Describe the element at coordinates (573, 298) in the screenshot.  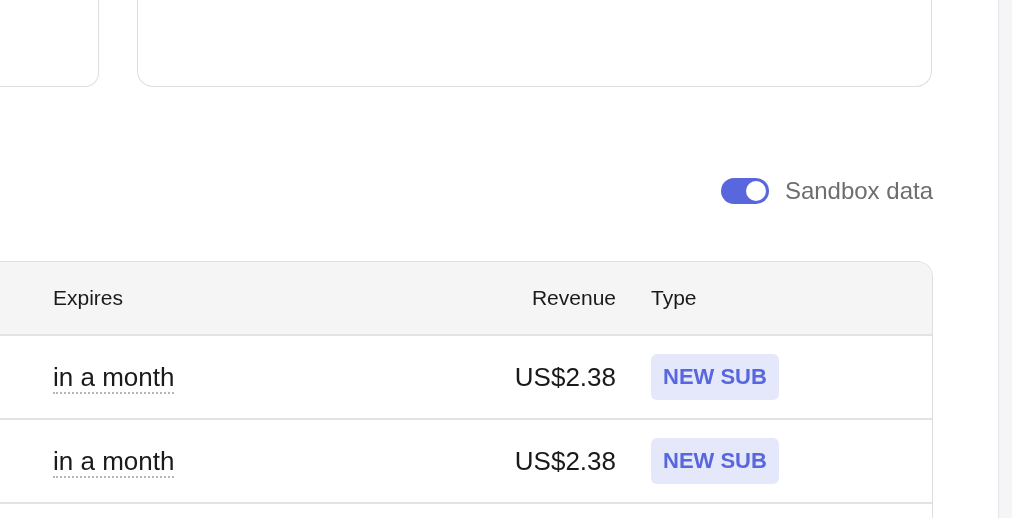
I see `column-header: Revenue` at that location.